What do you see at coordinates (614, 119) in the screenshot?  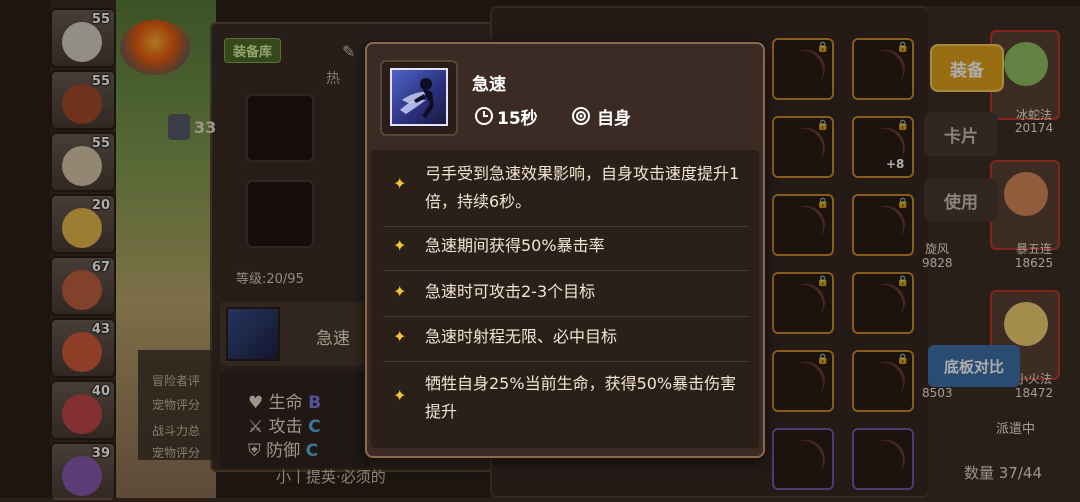 I see `skill-target: 自身` at bounding box center [614, 119].